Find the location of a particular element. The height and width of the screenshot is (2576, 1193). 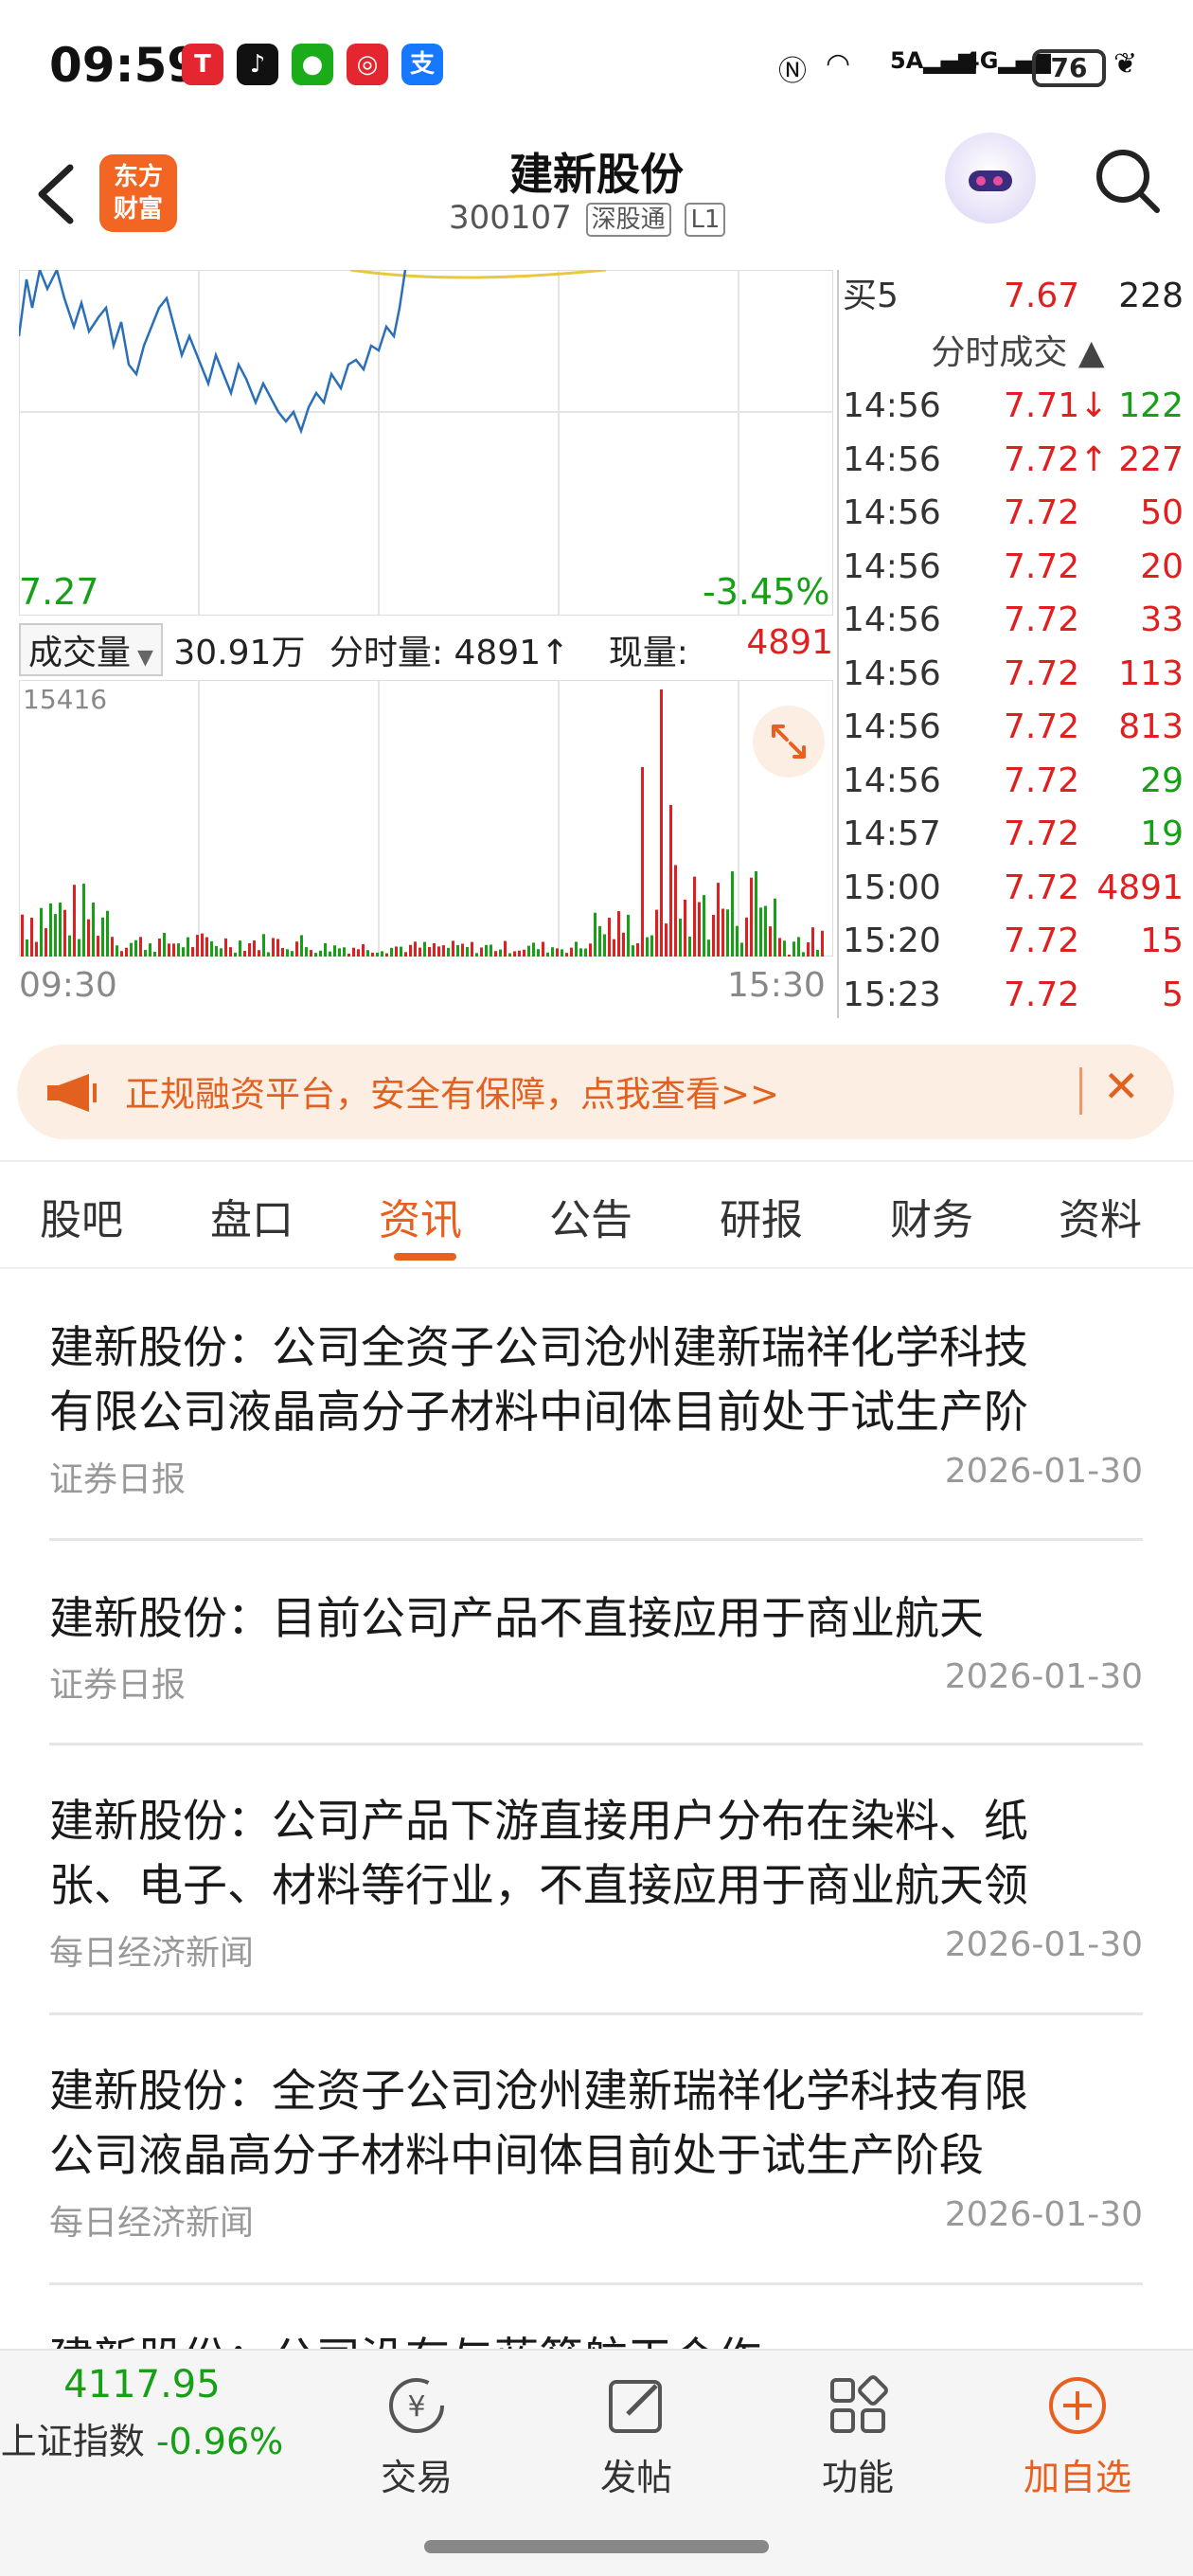

nav-post: 发帖 is located at coordinates (636, 2436).